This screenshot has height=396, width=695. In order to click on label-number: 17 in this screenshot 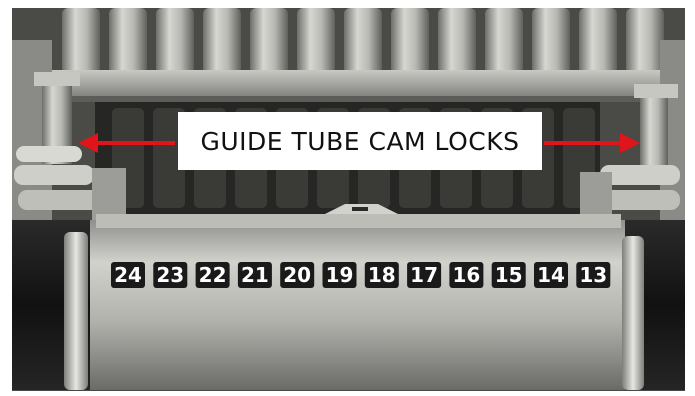, I will do `click(424, 275)`.